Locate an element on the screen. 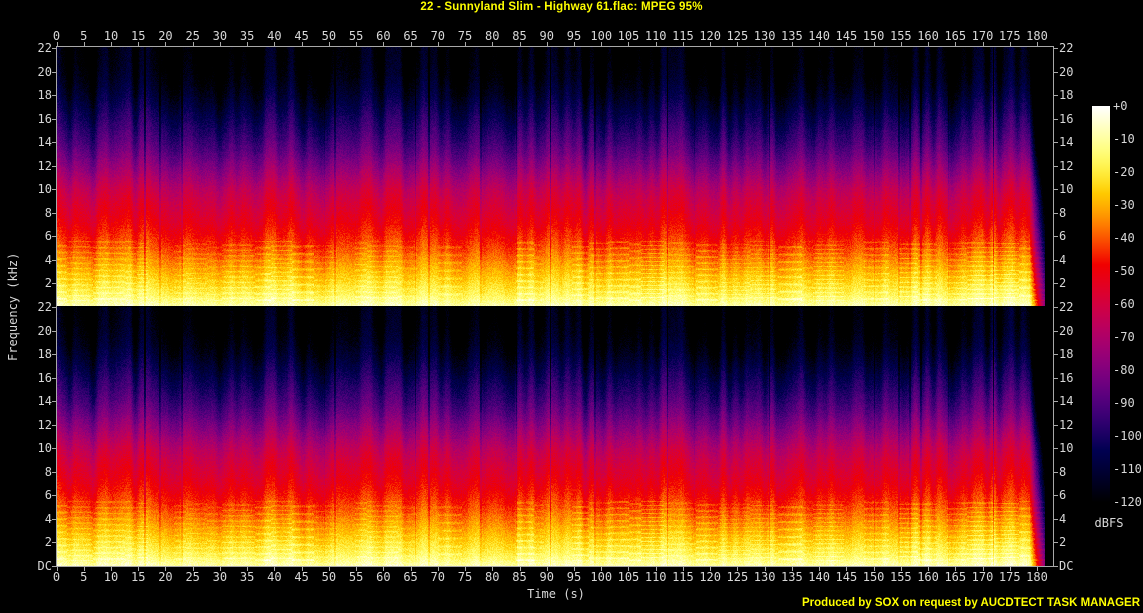 This screenshot has height=613, width=1143. time-tick-label-top: 100 is located at coordinates (601, 36).